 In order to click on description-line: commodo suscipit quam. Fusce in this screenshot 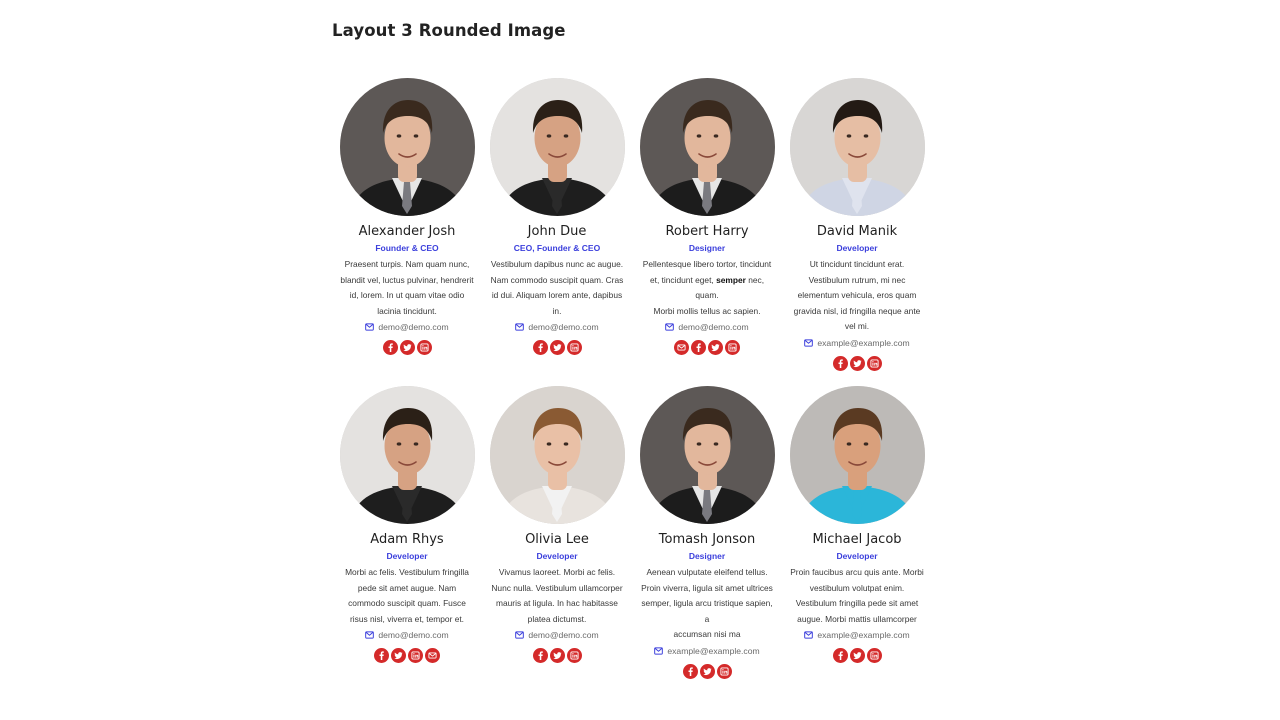, I will do `click(407, 603)`.